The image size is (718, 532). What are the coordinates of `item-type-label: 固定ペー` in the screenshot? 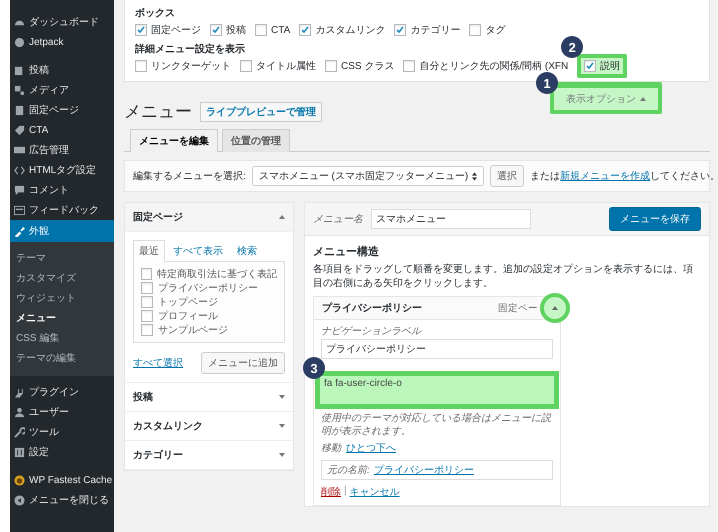 It's located at (518, 308).